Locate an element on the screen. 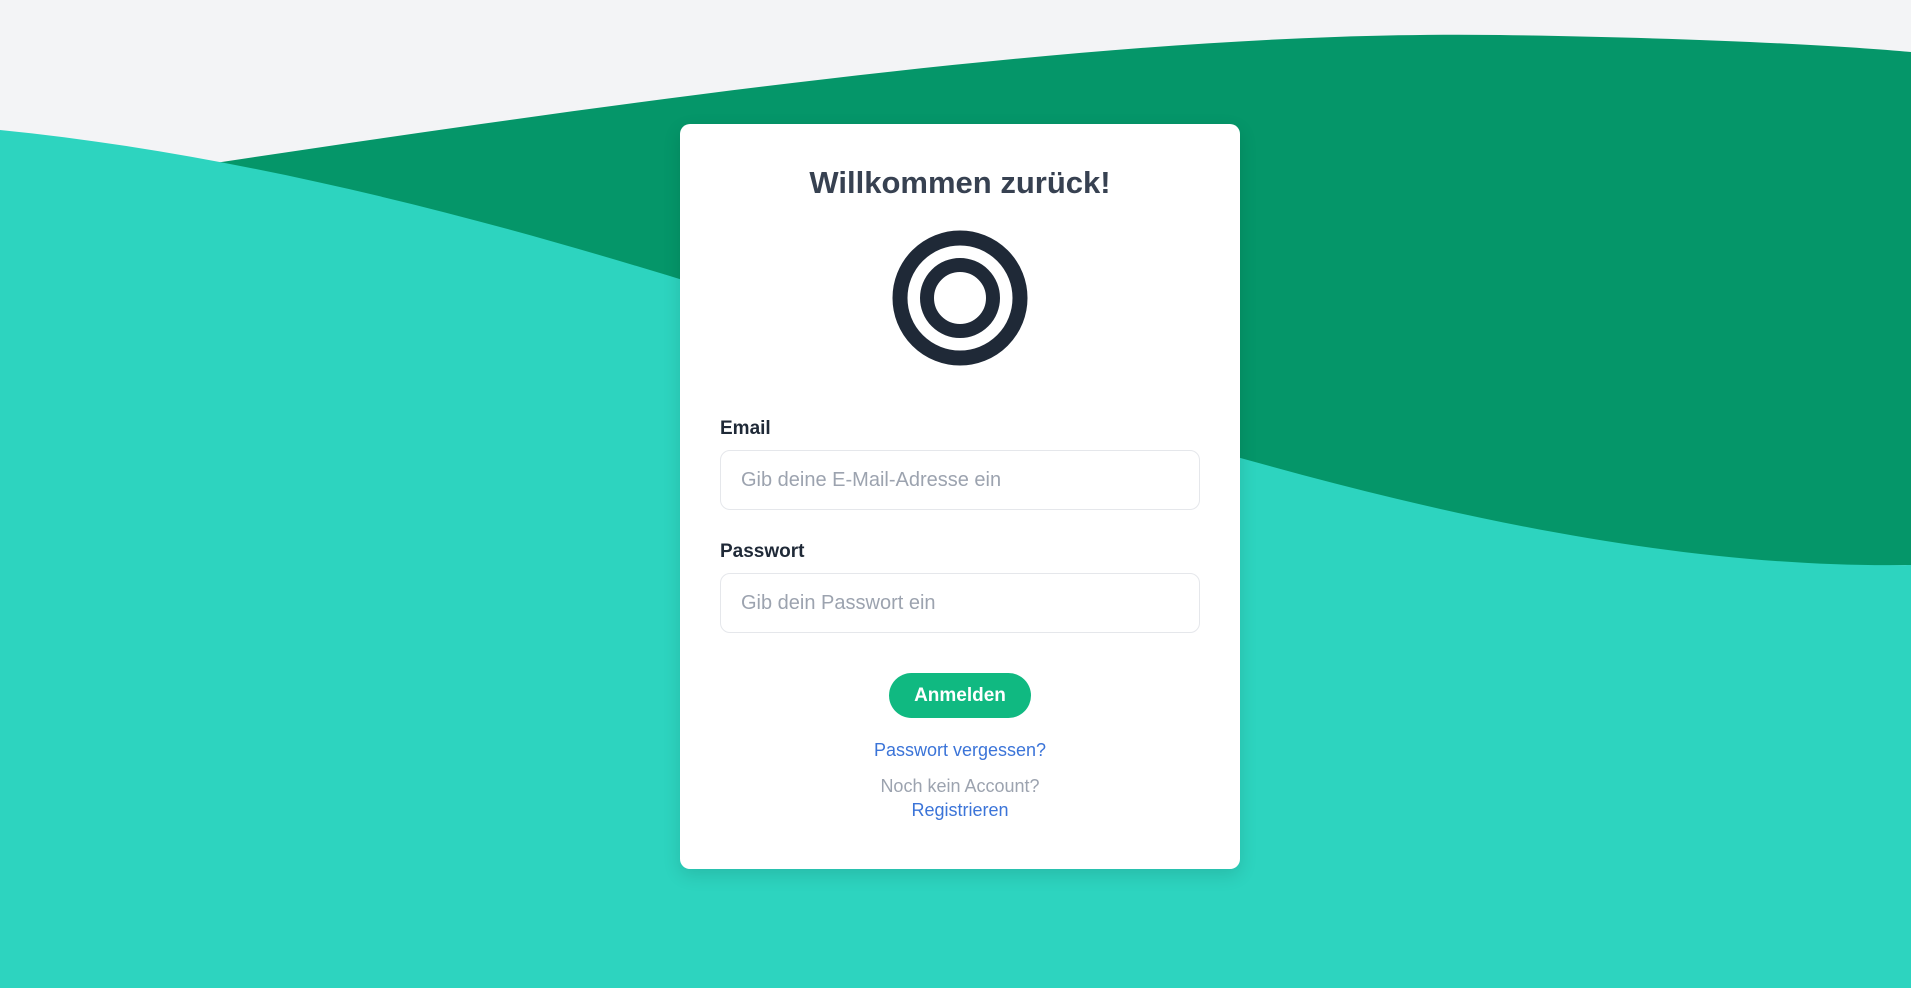  submit-row: Anmelden is located at coordinates (960, 696).